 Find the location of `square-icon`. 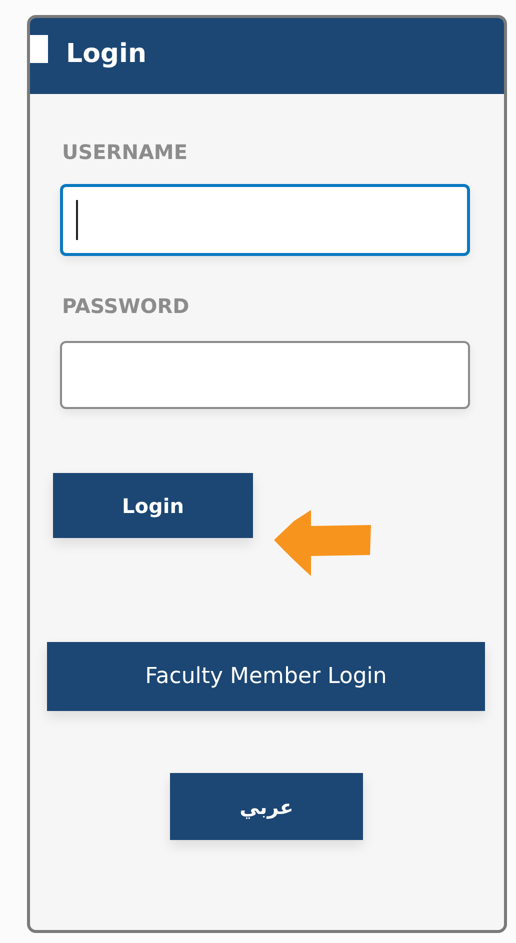

square-icon is located at coordinates (39, 49).